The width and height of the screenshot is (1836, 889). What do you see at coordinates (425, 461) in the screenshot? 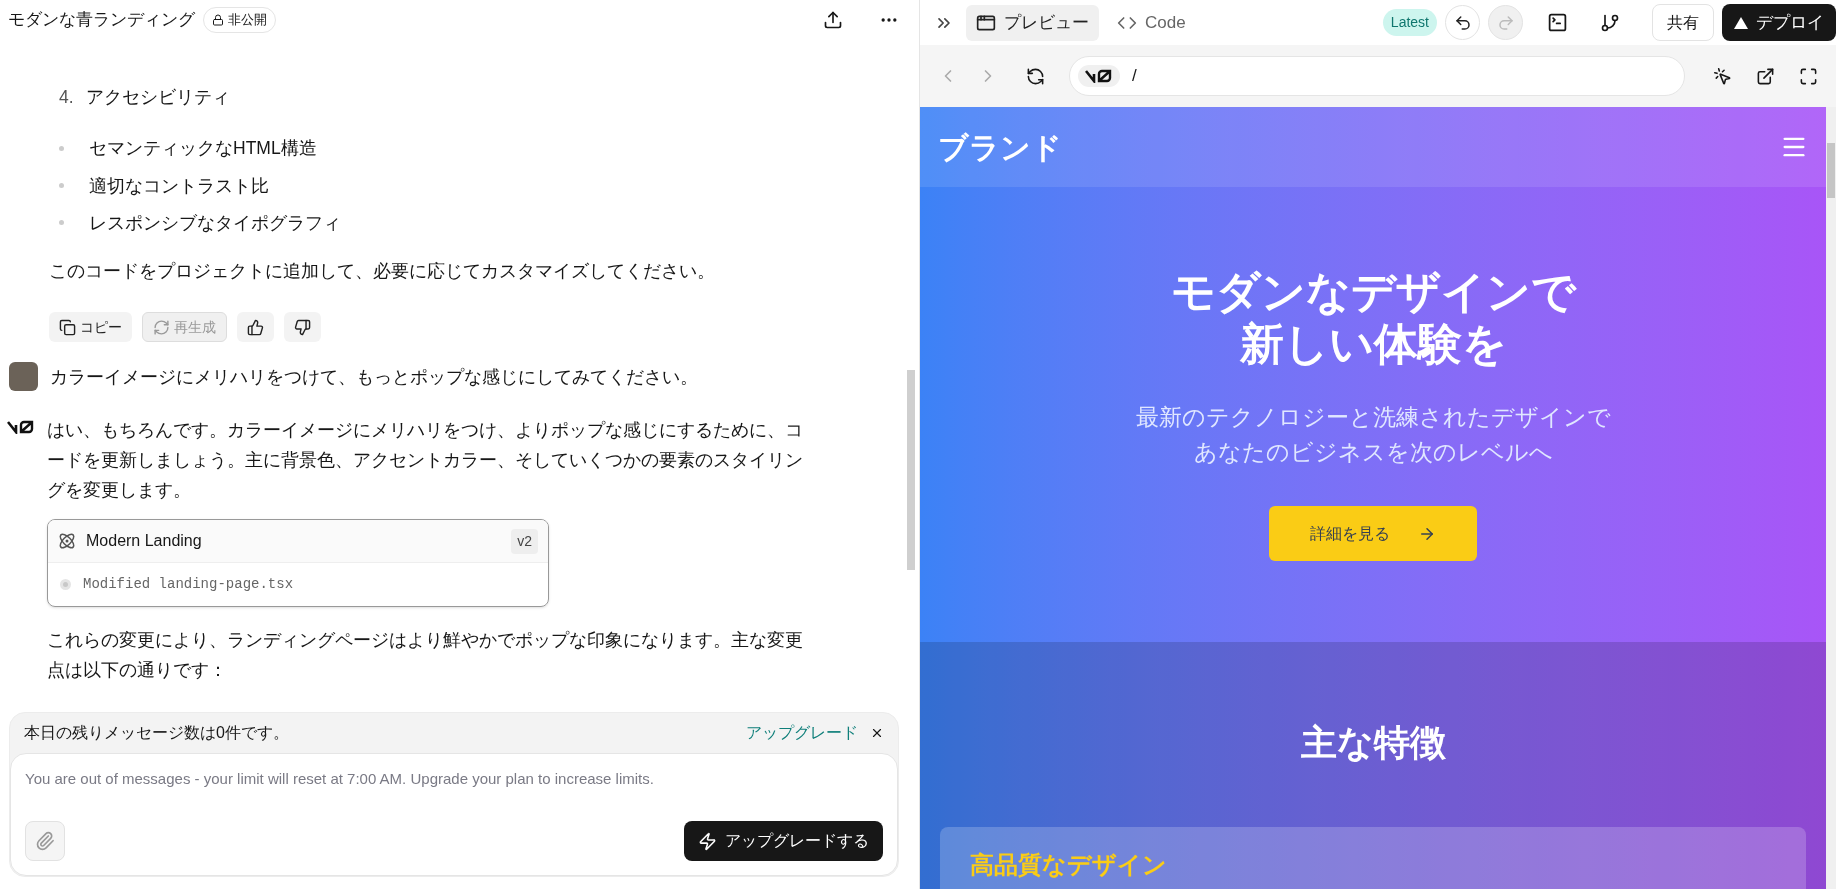
I see `assistant-message: はい、もちろんです。カラーイメージにメリハリをつけ、よりポップな感じにするために、コードを更新しましょう。主に背景色、アクセントカラー、そしていくつかの要素のスタイリングを変更します。` at bounding box center [425, 461].